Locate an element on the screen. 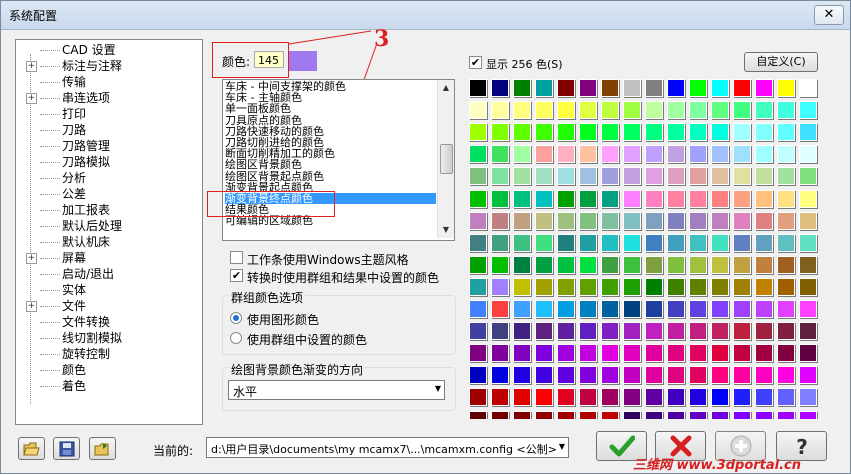 Image resolution: width=851 pixels, height=475 pixels. tree-item: 公差 is located at coordinates (106, 194).